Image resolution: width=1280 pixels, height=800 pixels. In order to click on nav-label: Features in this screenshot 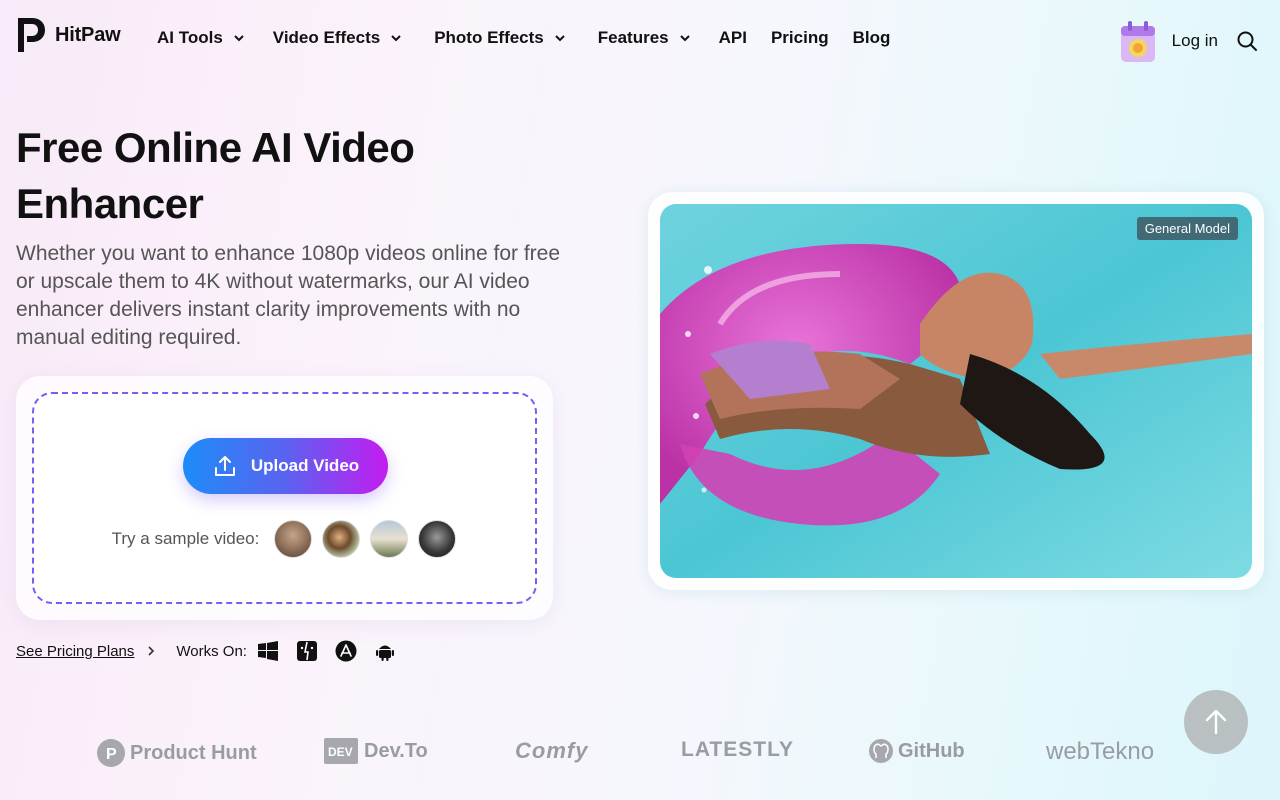, I will do `click(633, 37)`.